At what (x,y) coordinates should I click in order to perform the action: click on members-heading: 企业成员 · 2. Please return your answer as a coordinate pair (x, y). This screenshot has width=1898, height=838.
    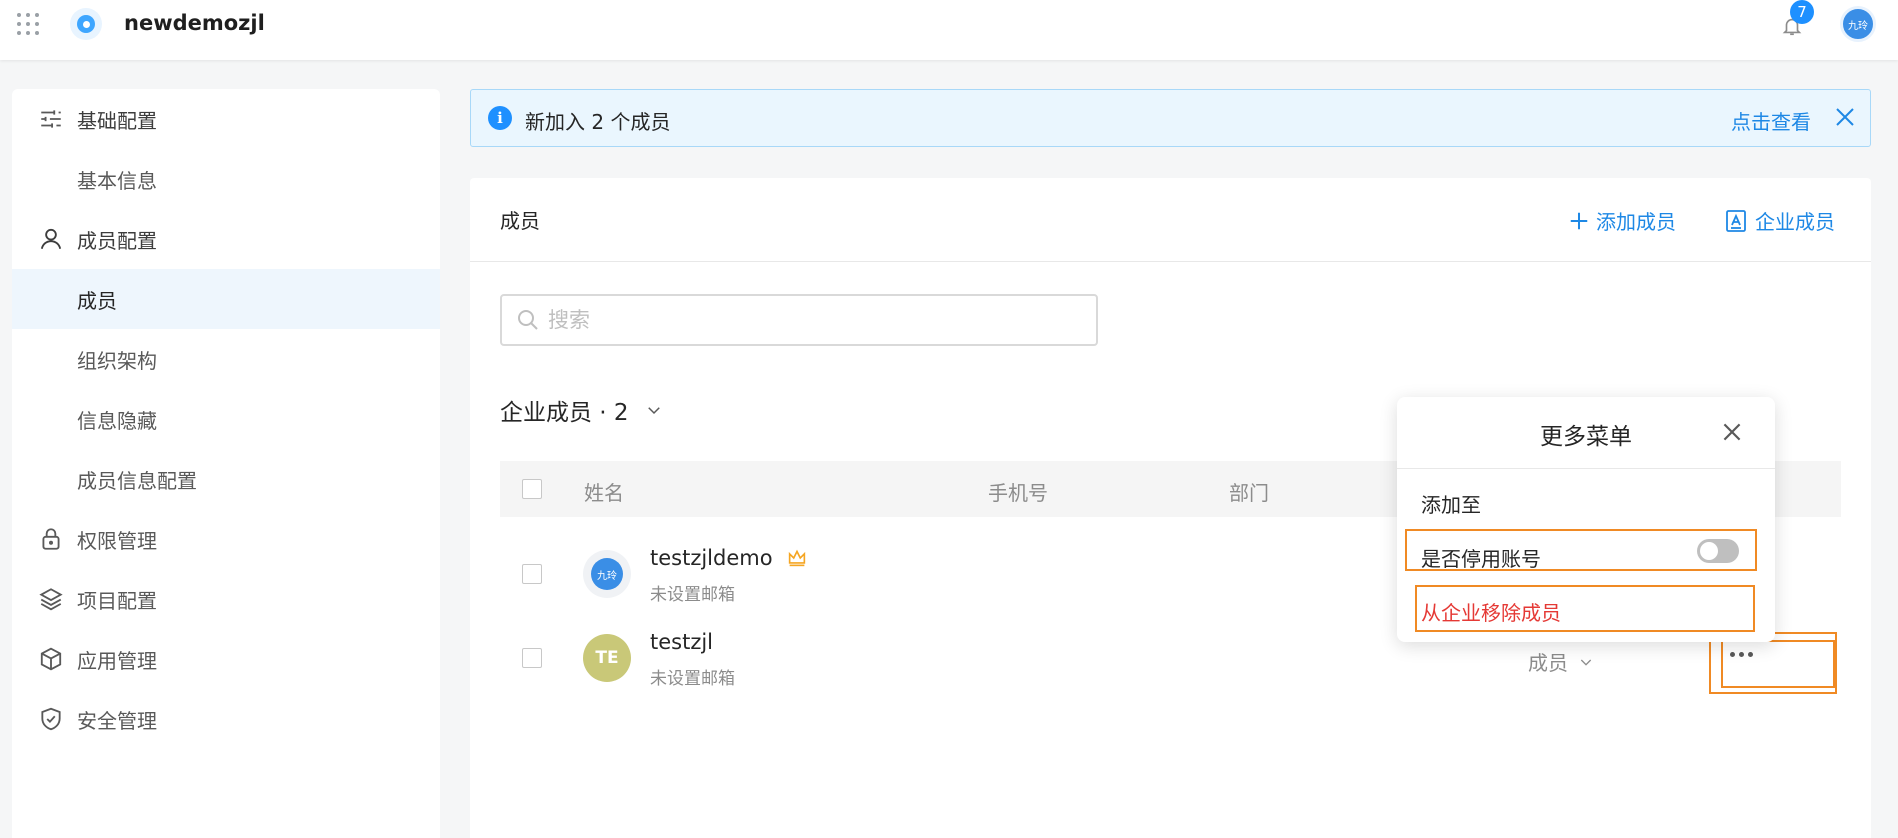
    Looking at the image, I should click on (564, 413).